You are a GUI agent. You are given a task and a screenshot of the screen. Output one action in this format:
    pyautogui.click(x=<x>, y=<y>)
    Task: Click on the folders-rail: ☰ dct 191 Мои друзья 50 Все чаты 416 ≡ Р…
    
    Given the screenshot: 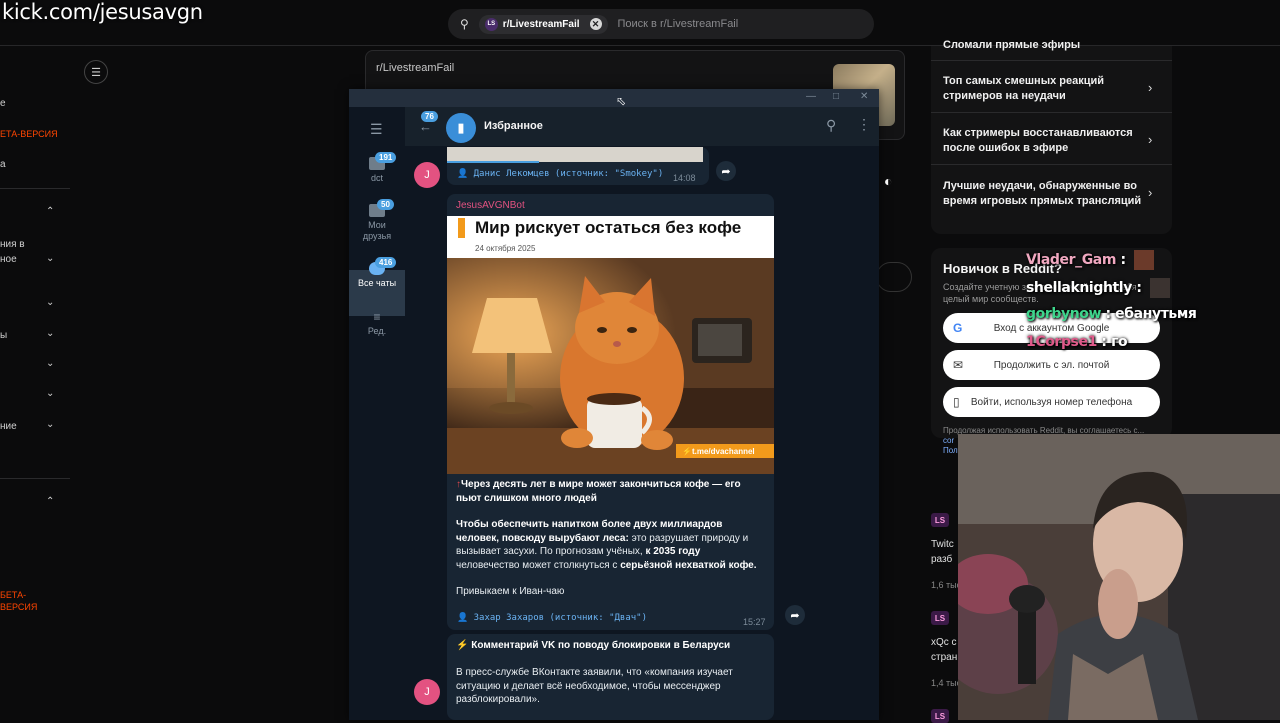 What is the action you would take?
    pyautogui.click(x=377, y=413)
    